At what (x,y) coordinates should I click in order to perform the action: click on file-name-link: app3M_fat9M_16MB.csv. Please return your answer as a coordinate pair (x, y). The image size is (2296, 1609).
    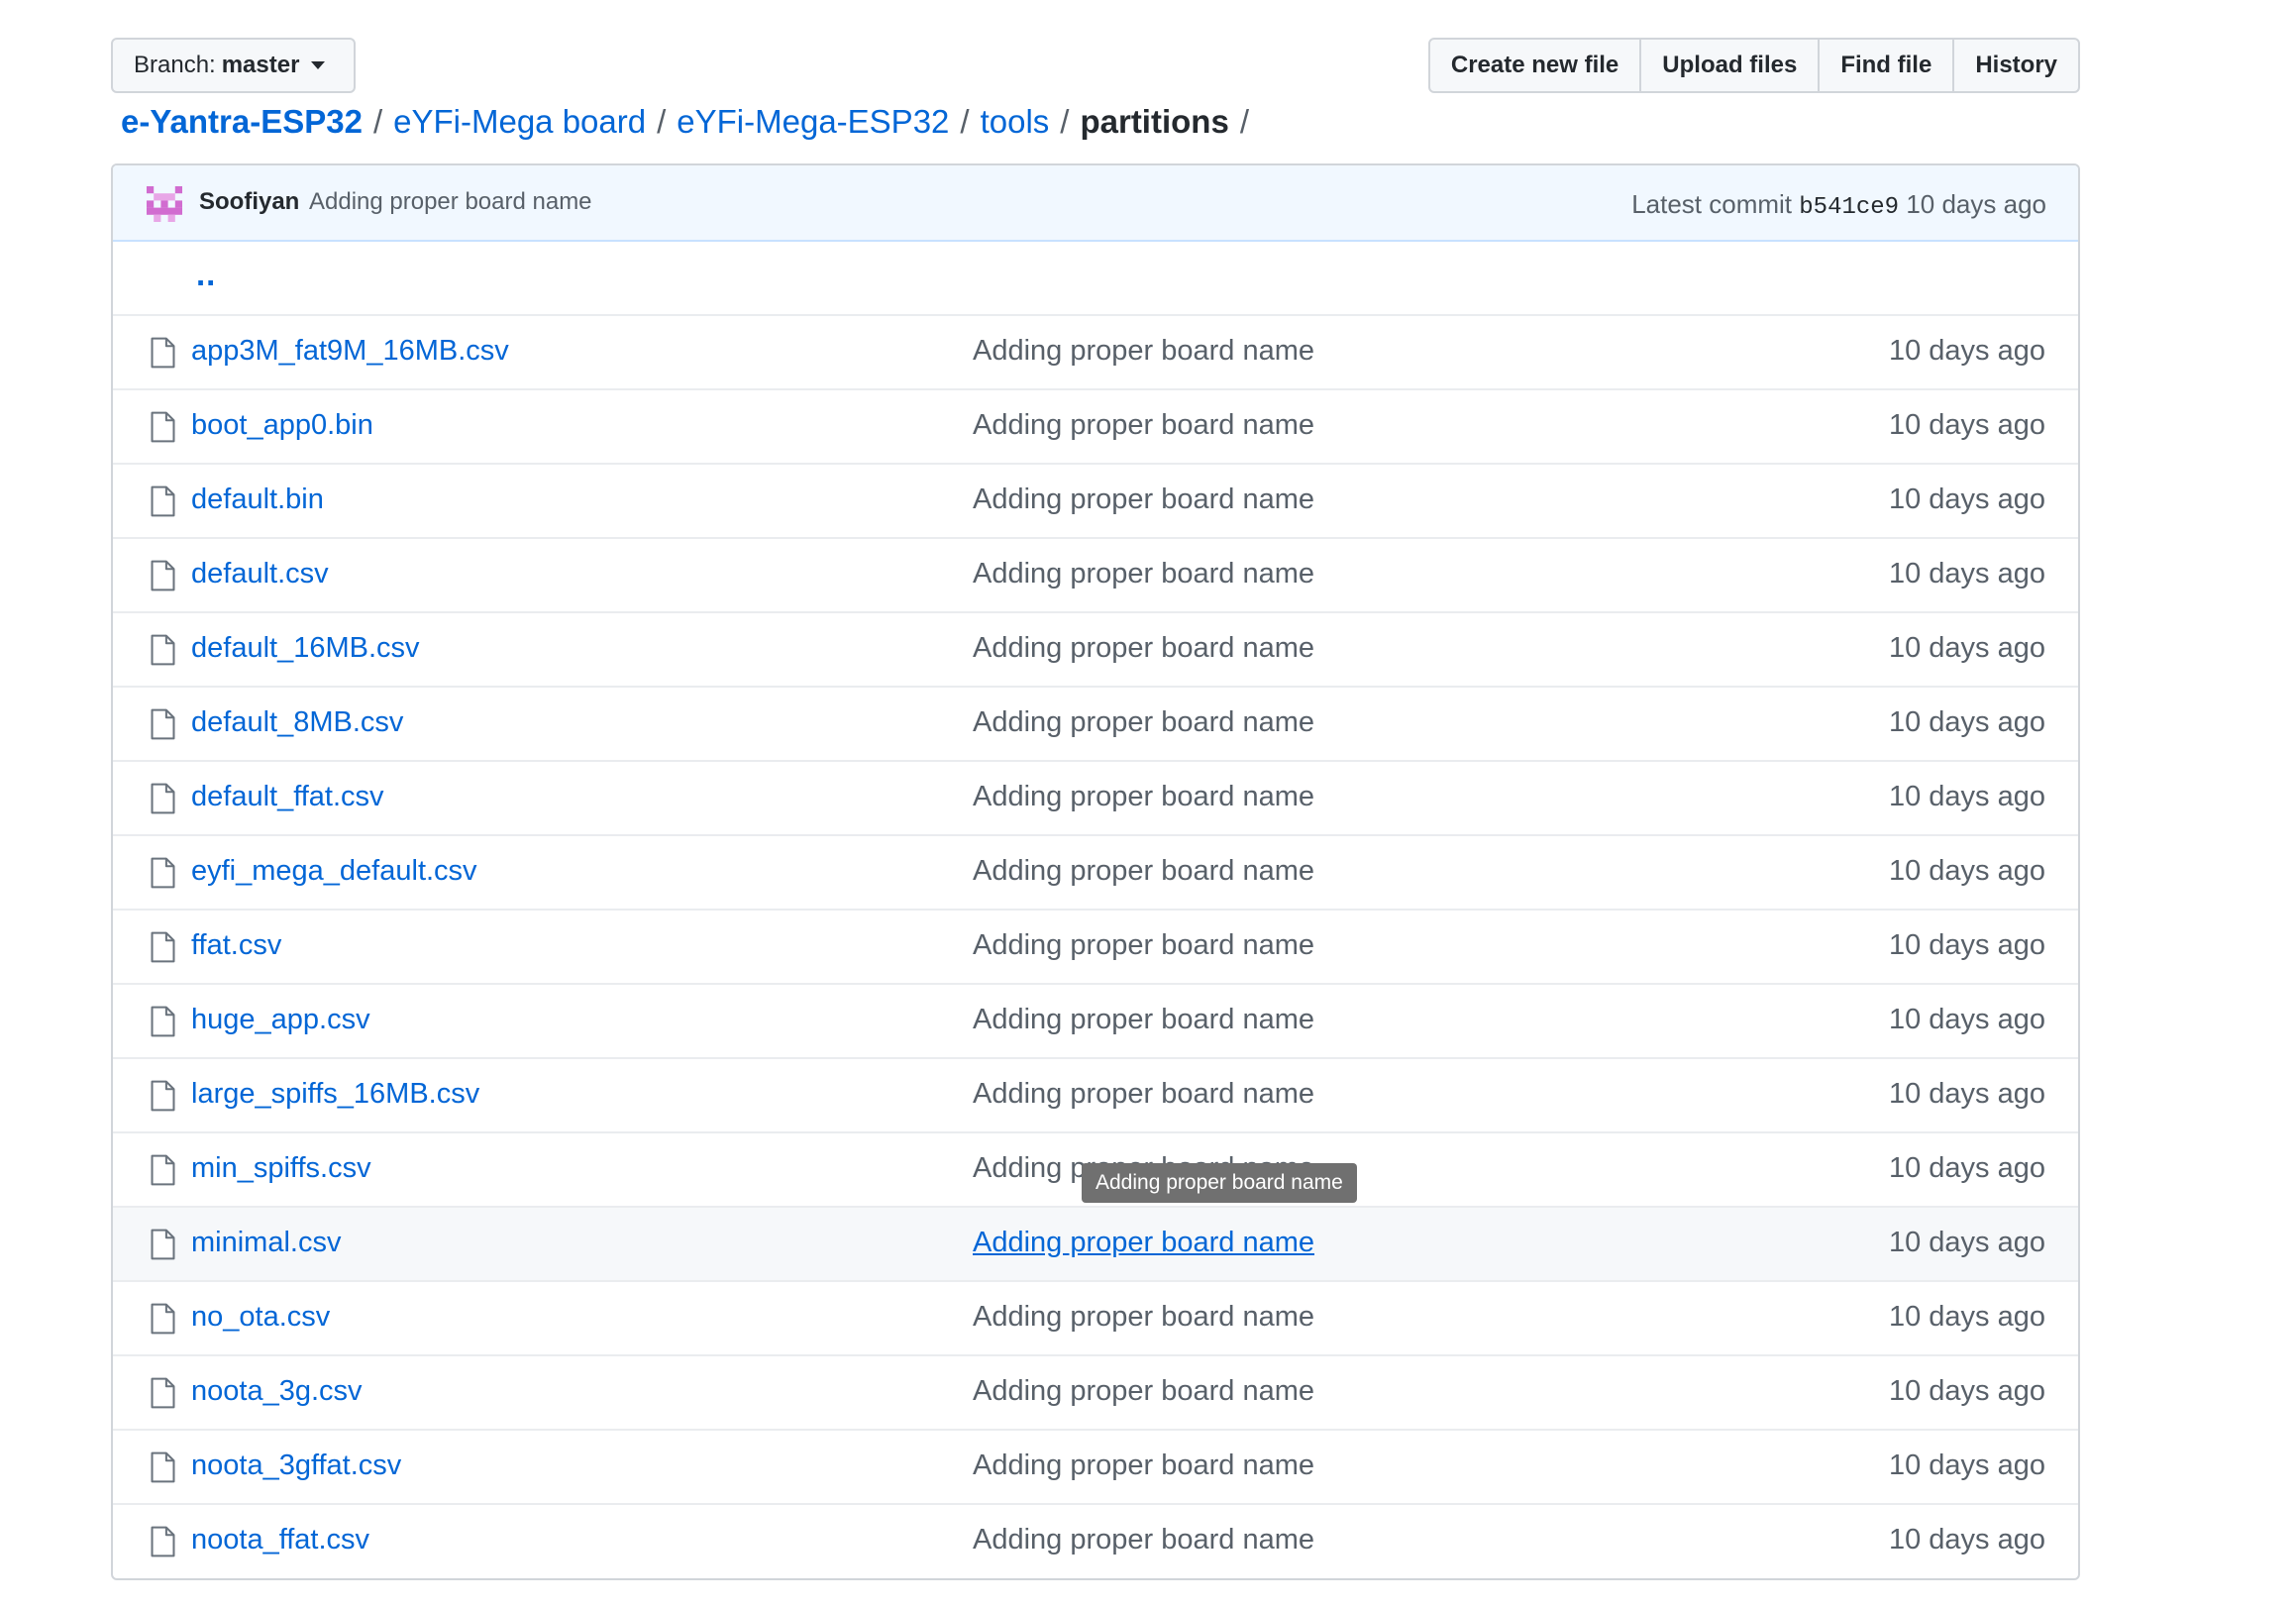
    Looking at the image, I should click on (350, 351).